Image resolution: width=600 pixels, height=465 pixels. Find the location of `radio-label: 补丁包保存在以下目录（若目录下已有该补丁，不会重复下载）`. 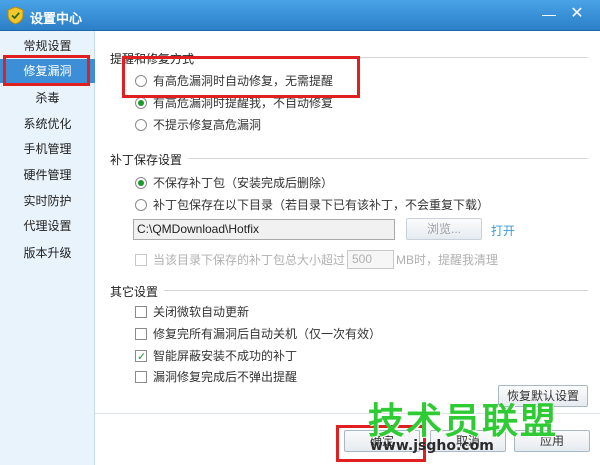

radio-label: 补丁包保存在以下目录（若目录下已有该补丁，不会重复下载） is located at coordinates (321, 205).